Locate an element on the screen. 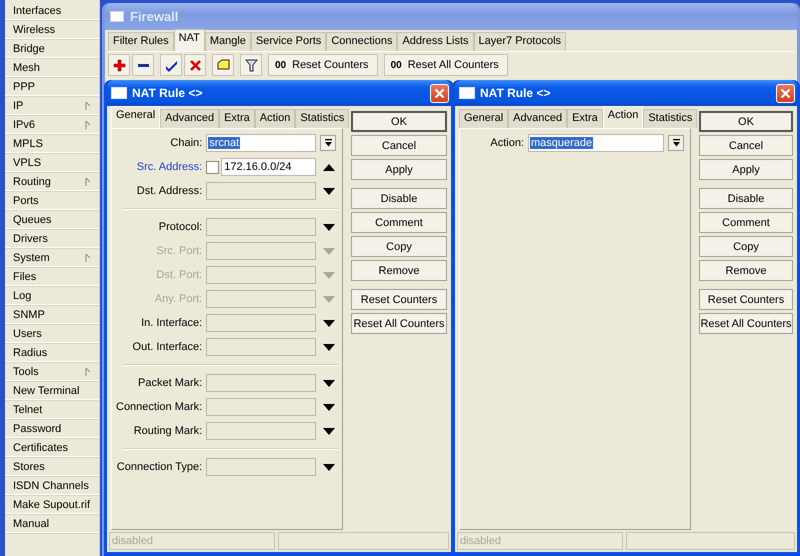 The image size is (800, 556). input-field: srcnat is located at coordinates (261, 143).